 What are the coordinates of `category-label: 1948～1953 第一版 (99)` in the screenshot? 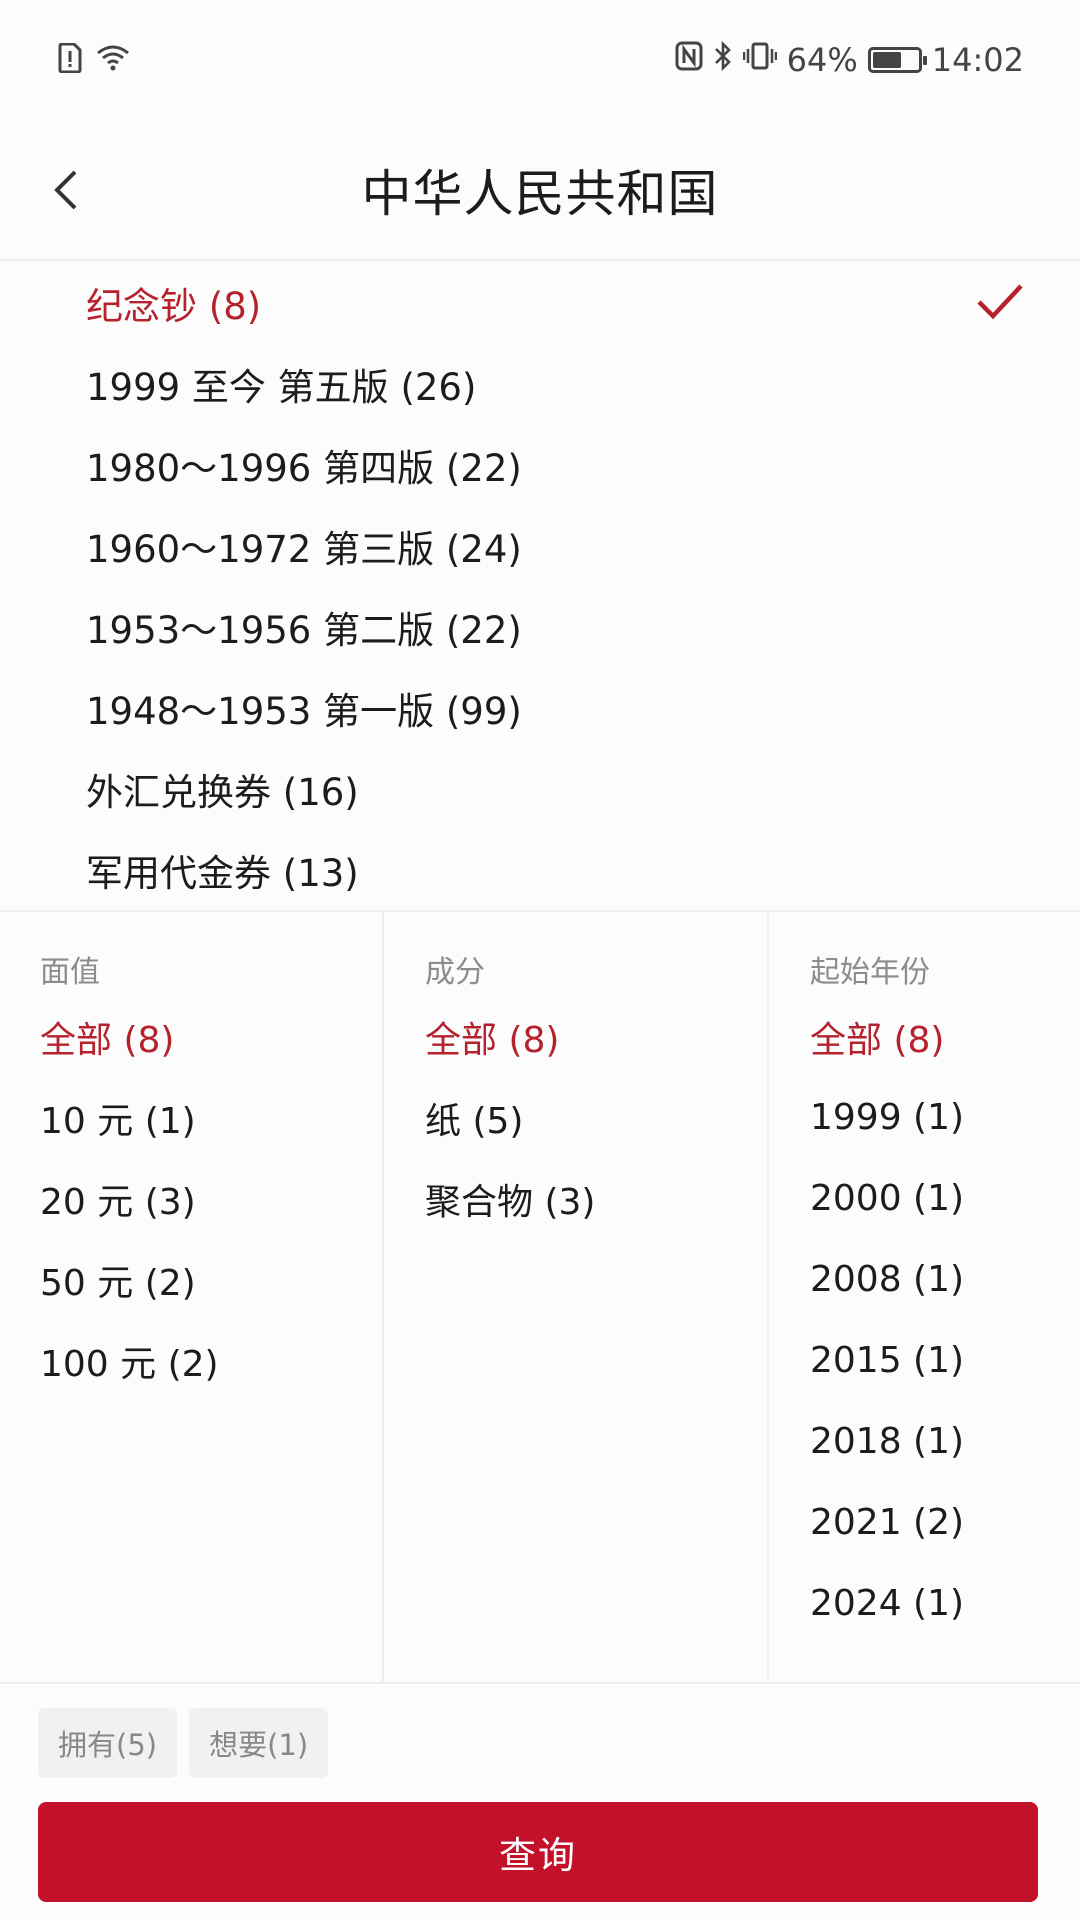 It's located at (304, 711).